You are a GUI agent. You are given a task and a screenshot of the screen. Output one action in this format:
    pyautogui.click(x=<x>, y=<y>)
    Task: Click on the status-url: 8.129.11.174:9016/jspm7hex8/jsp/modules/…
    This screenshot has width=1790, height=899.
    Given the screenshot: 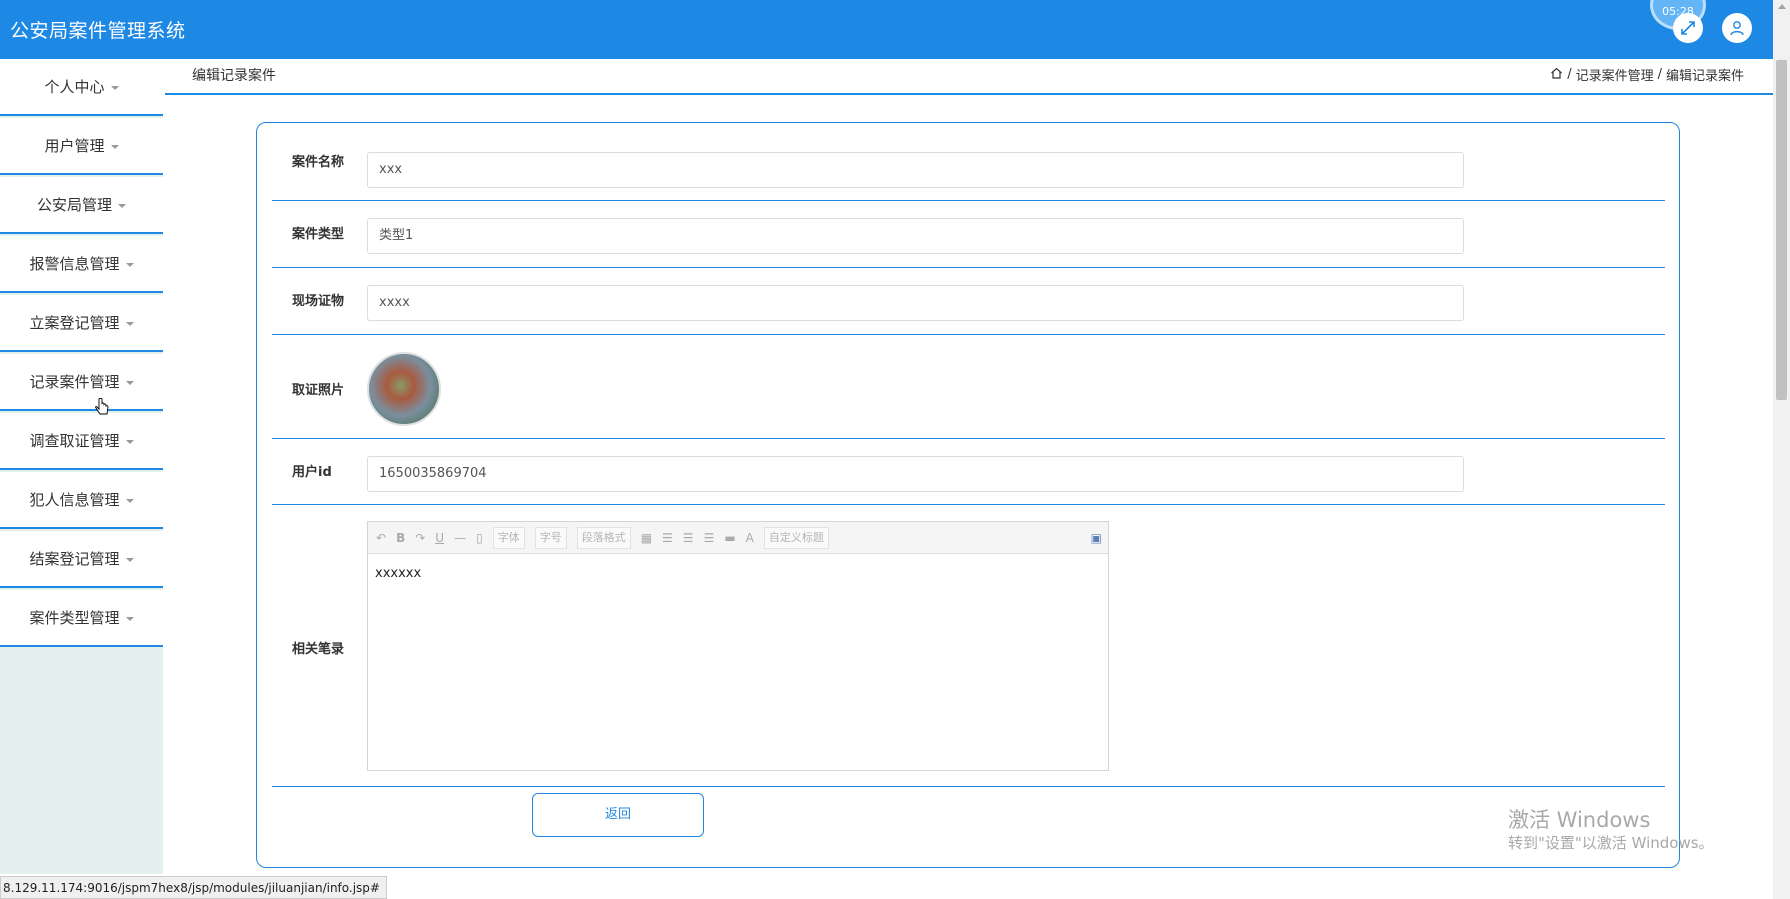 What is the action you would take?
    pyautogui.click(x=193, y=887)
    